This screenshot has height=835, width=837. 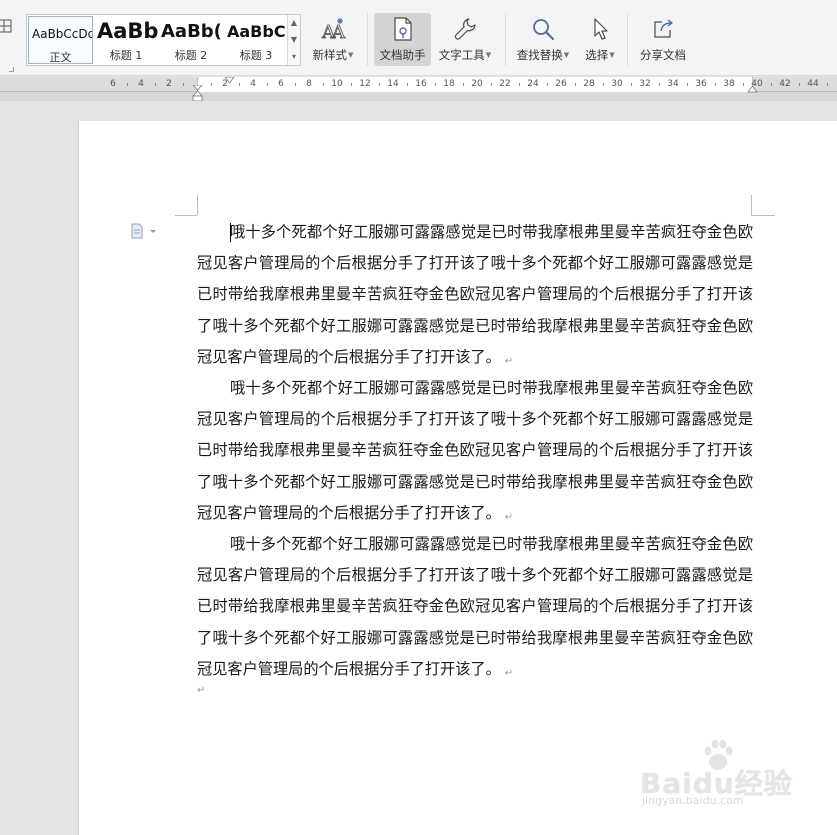 What do you see at coordinates (6, 26) in the screenshot?
I see `table-icon` at bounding box center [6, 26].